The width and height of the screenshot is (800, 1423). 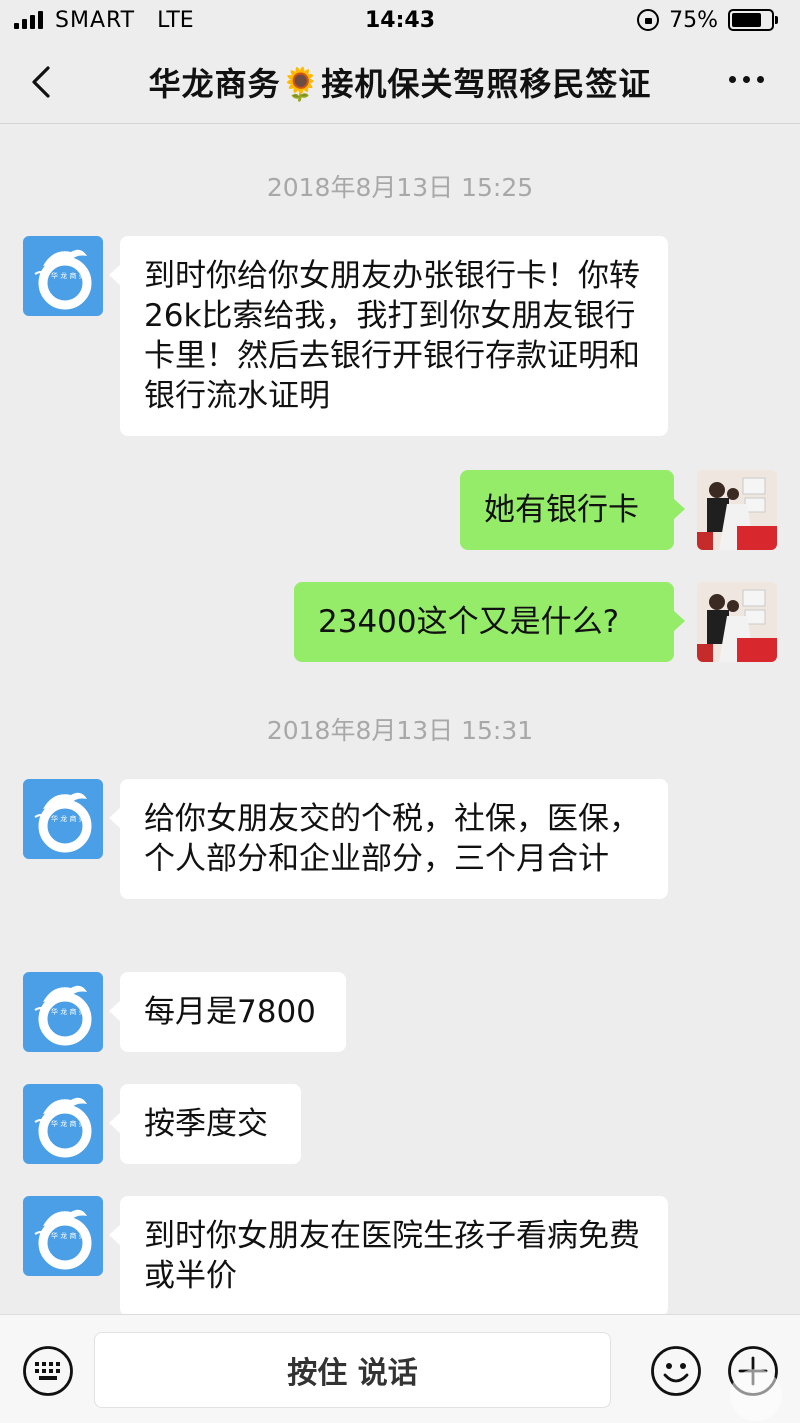 What do you see at coordinates (693, 20) in the screenshot?
I see `battery-percent: 75%` at bounding box center [693, 20].